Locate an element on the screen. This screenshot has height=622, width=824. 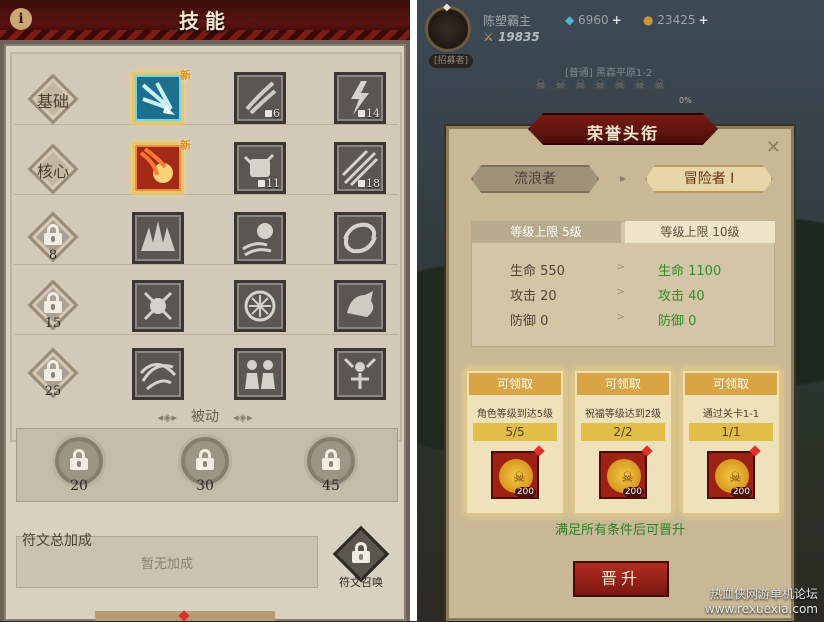
rune-summon-button: 符文召唤 is located at coordinates (361, 557).